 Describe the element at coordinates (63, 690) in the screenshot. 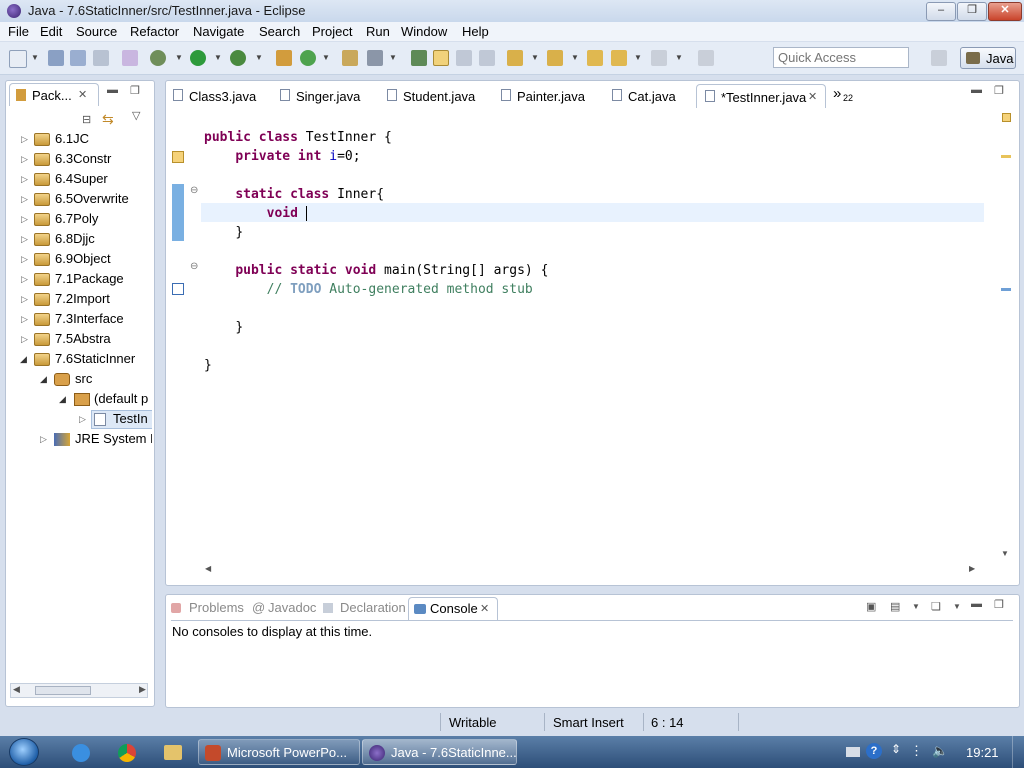

I see `scrollbar-thumb` at that location.